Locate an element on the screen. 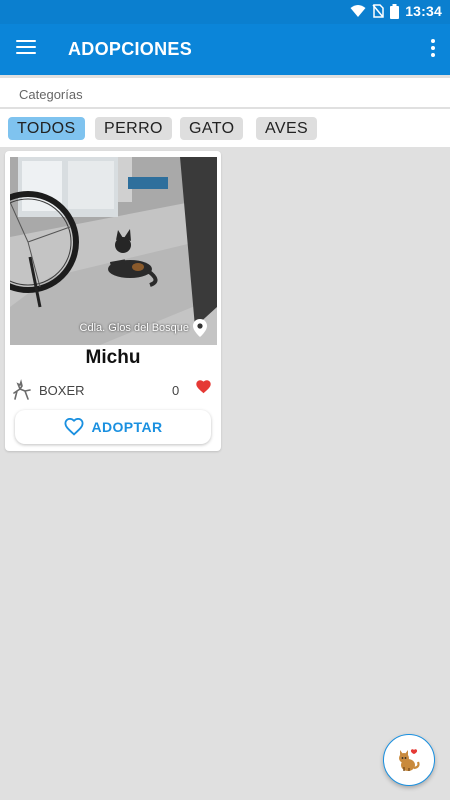 The image size is (450, 800). dog-icon is located at coordinates (22, 389).